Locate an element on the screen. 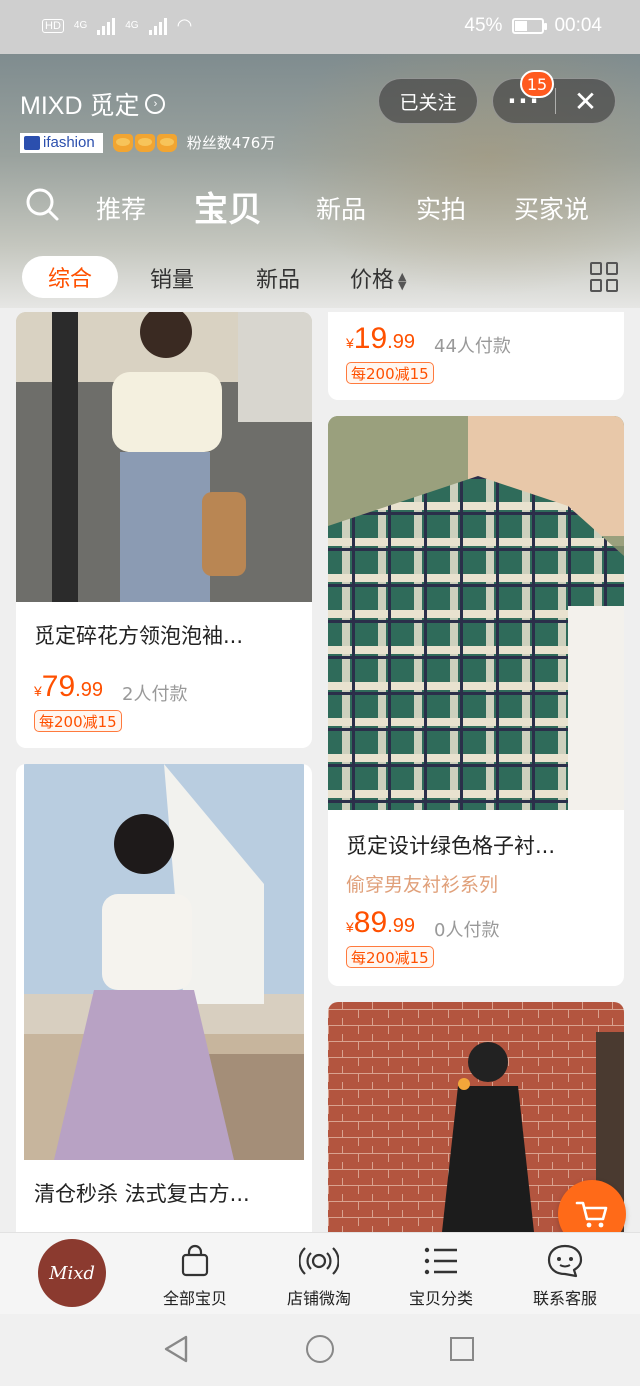 The image size is (640, 1386). nav-all-products-label: 全部宝贝 is located at coordinates (194, 1298).